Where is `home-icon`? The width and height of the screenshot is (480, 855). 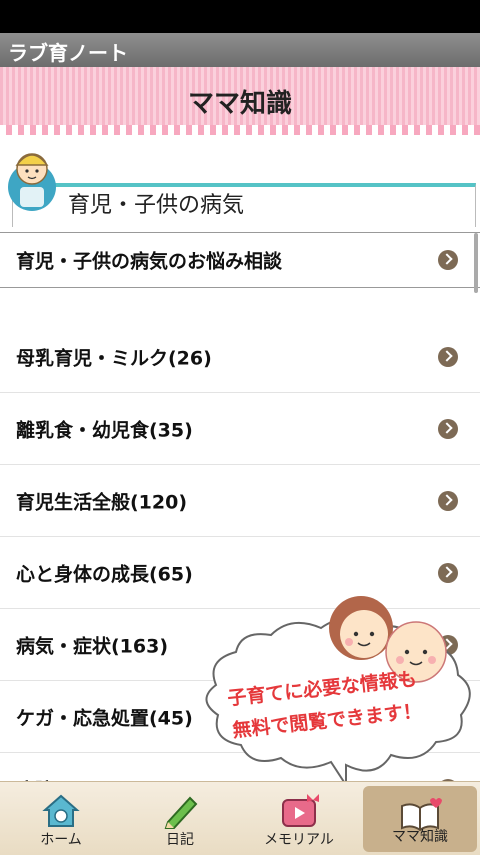 home-icon is located at coordinates (61, 810).